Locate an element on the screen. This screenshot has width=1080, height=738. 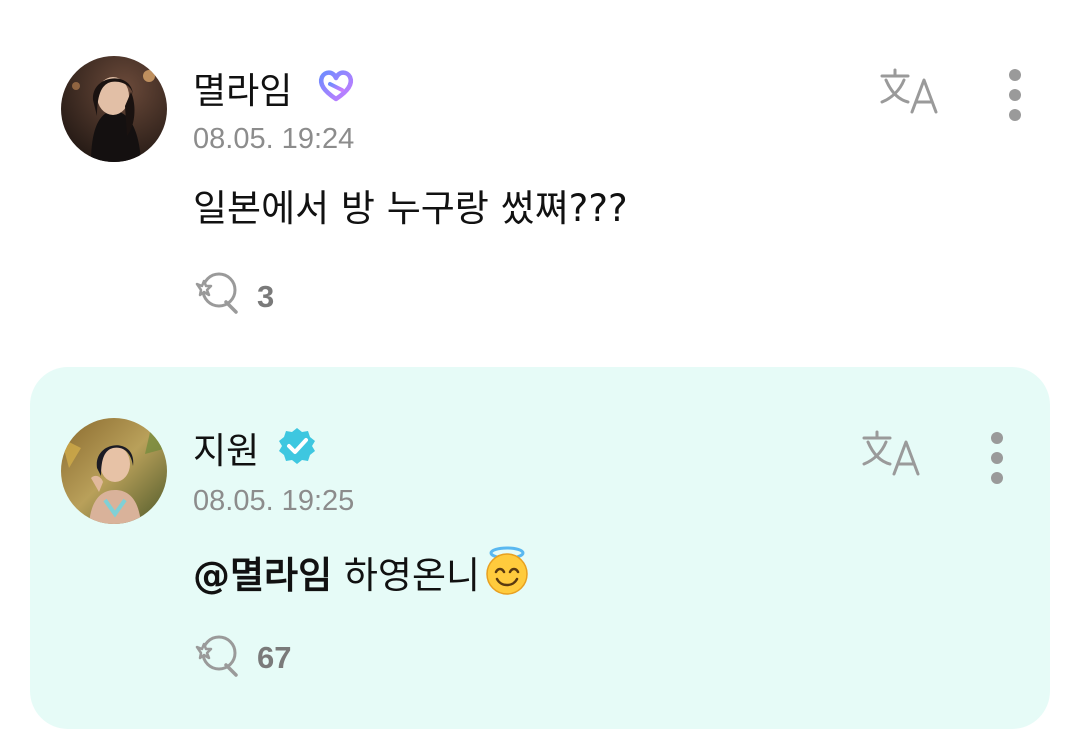
mention-link: @멸라임 is located at coordinates (262, 575).